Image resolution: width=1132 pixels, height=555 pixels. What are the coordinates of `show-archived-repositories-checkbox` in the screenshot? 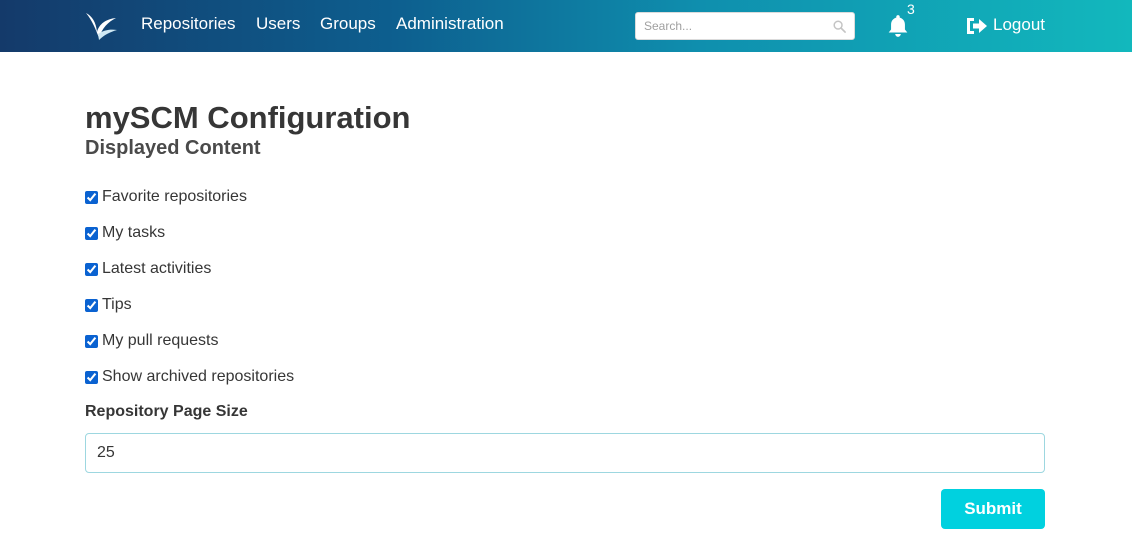 It's located at (91, 377).